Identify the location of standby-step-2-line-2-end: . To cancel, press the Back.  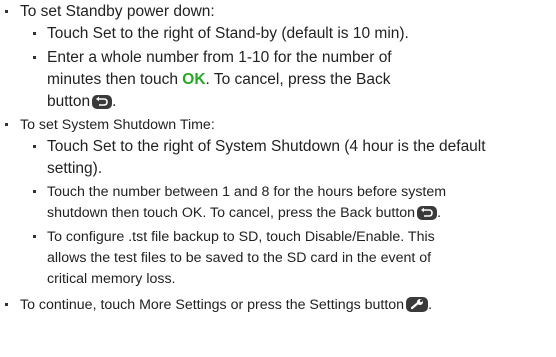
(298, 79).